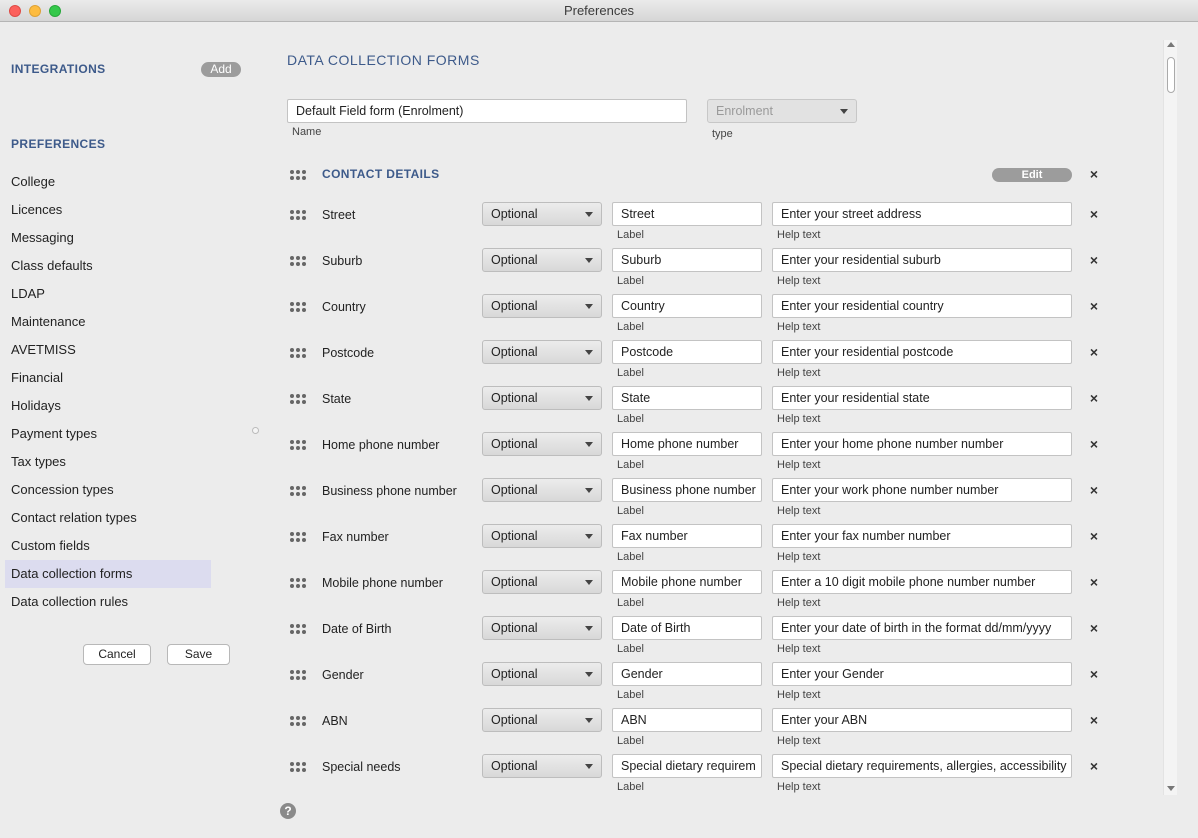 The image size is (1198, 838). I want to click on help-text-input: Enter your residential postcode, so click(922, 352).